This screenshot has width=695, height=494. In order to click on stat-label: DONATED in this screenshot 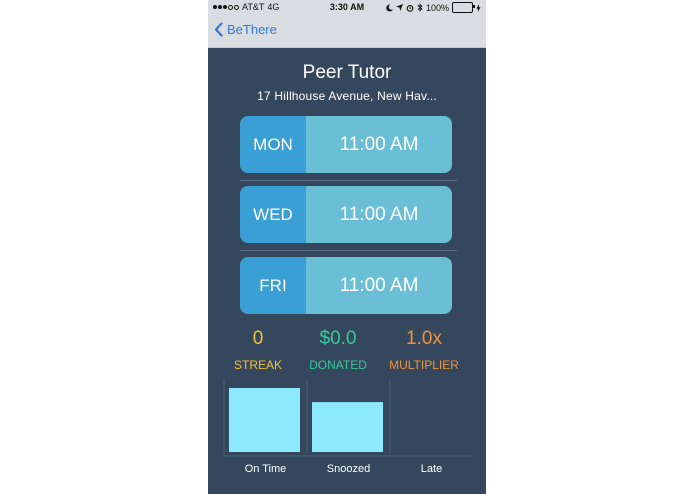, I will do `click(338, 365)`.